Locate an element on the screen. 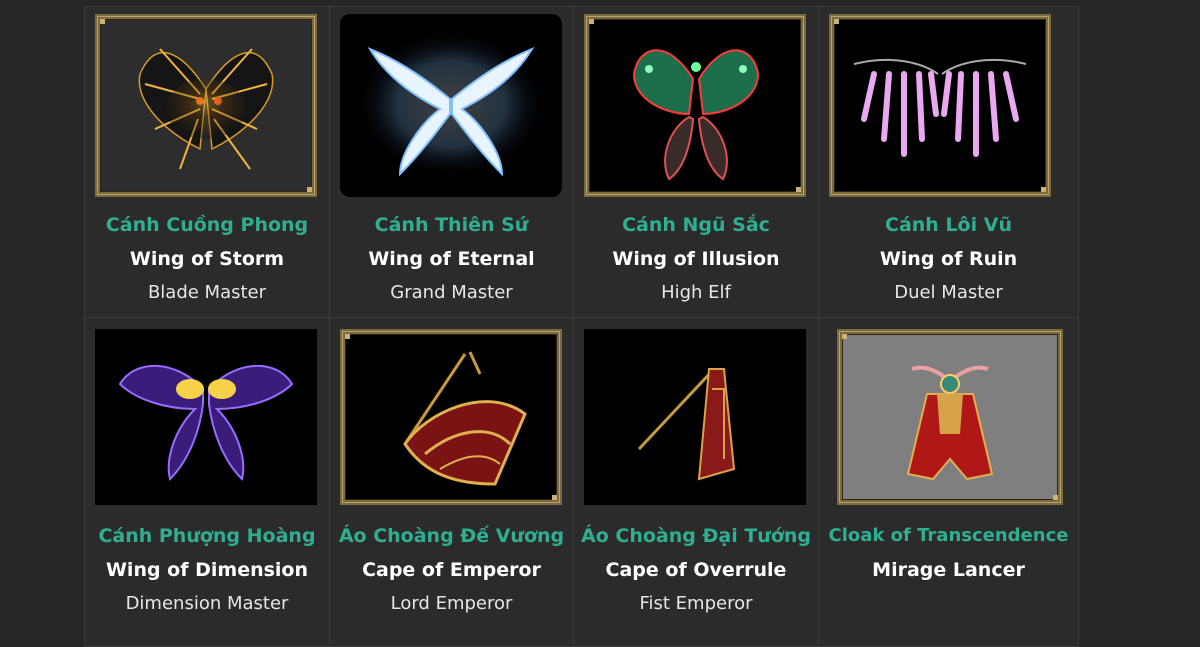 The image size is (1200, 647). item-vietnamese-name: Áo Choàng Đại Tướng is located at coordinates (696, 536).